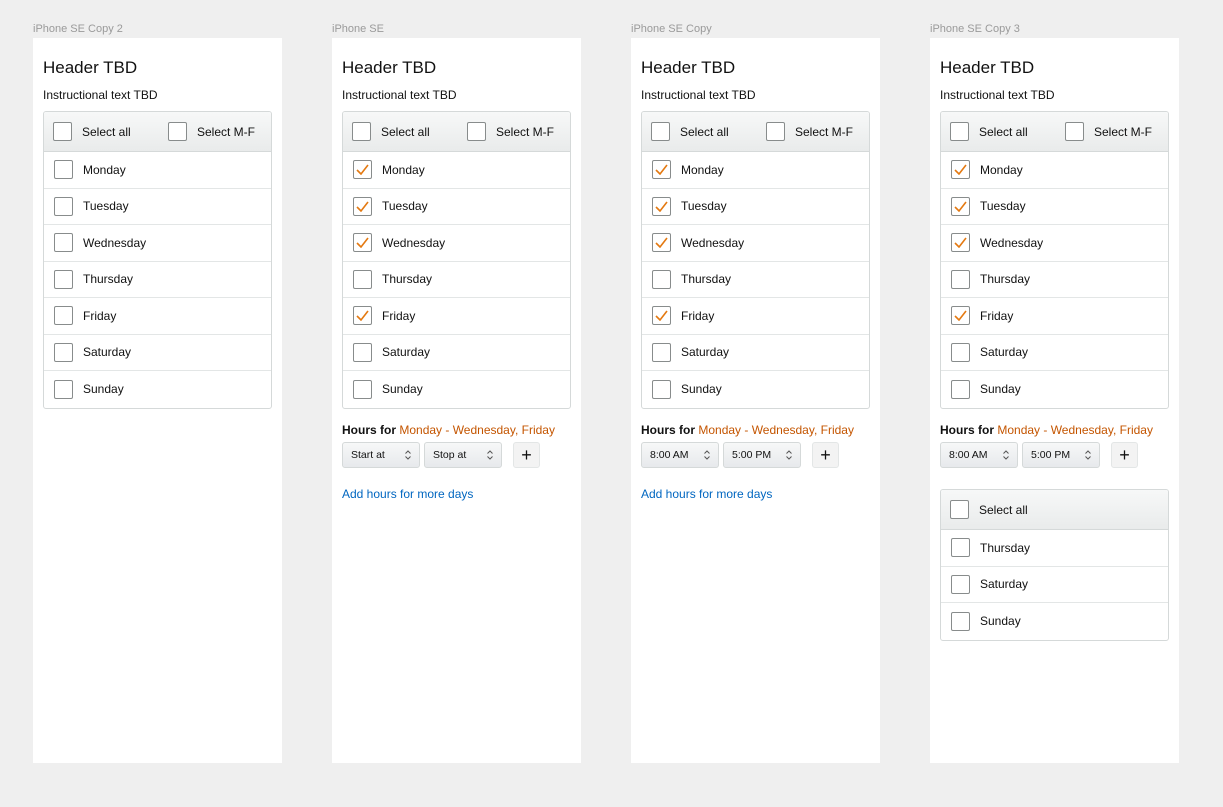 Image resolution: width=1223 pixels, height=807 pixels. I want to click on day-label: Saturday, so click(406, 352).